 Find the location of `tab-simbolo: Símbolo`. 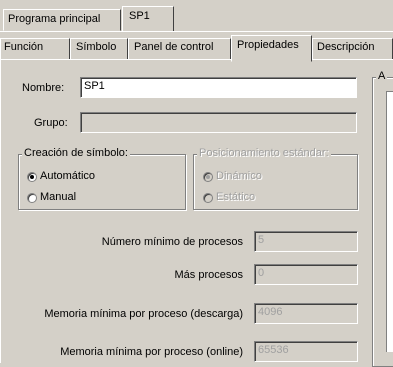

tab-simbolo: Símbolo is located at coordinates (99, 49).